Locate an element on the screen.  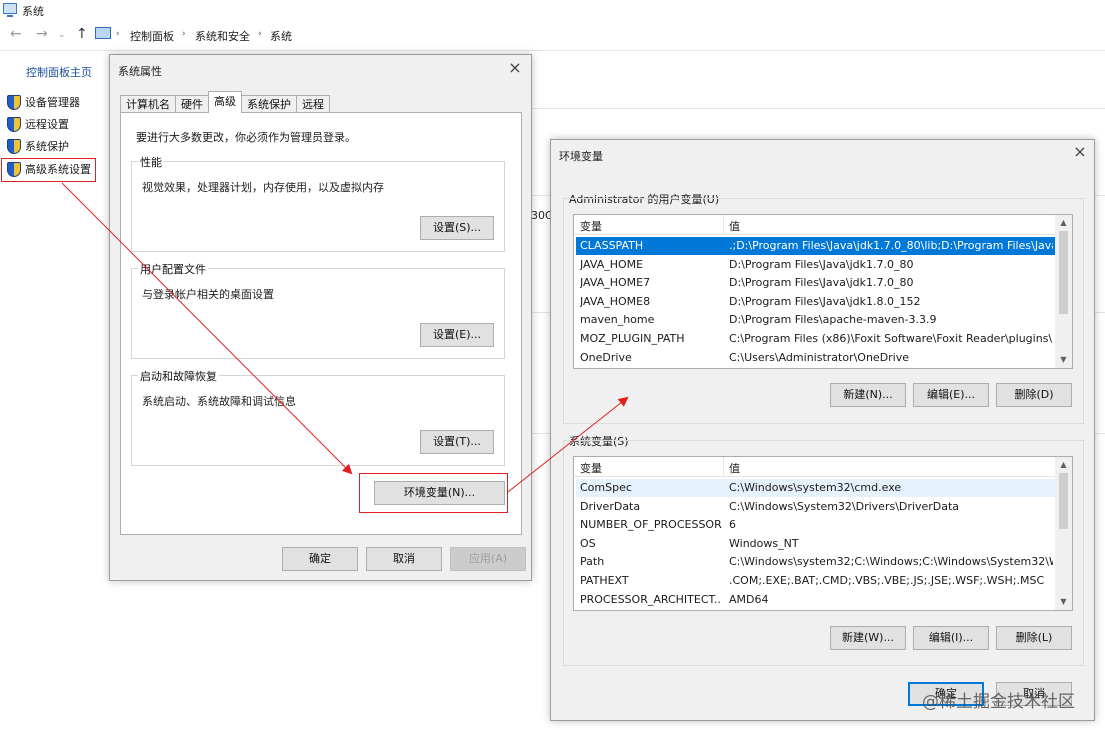
arrow-sidebar-to-env-button is located at coordinates (207, 328).